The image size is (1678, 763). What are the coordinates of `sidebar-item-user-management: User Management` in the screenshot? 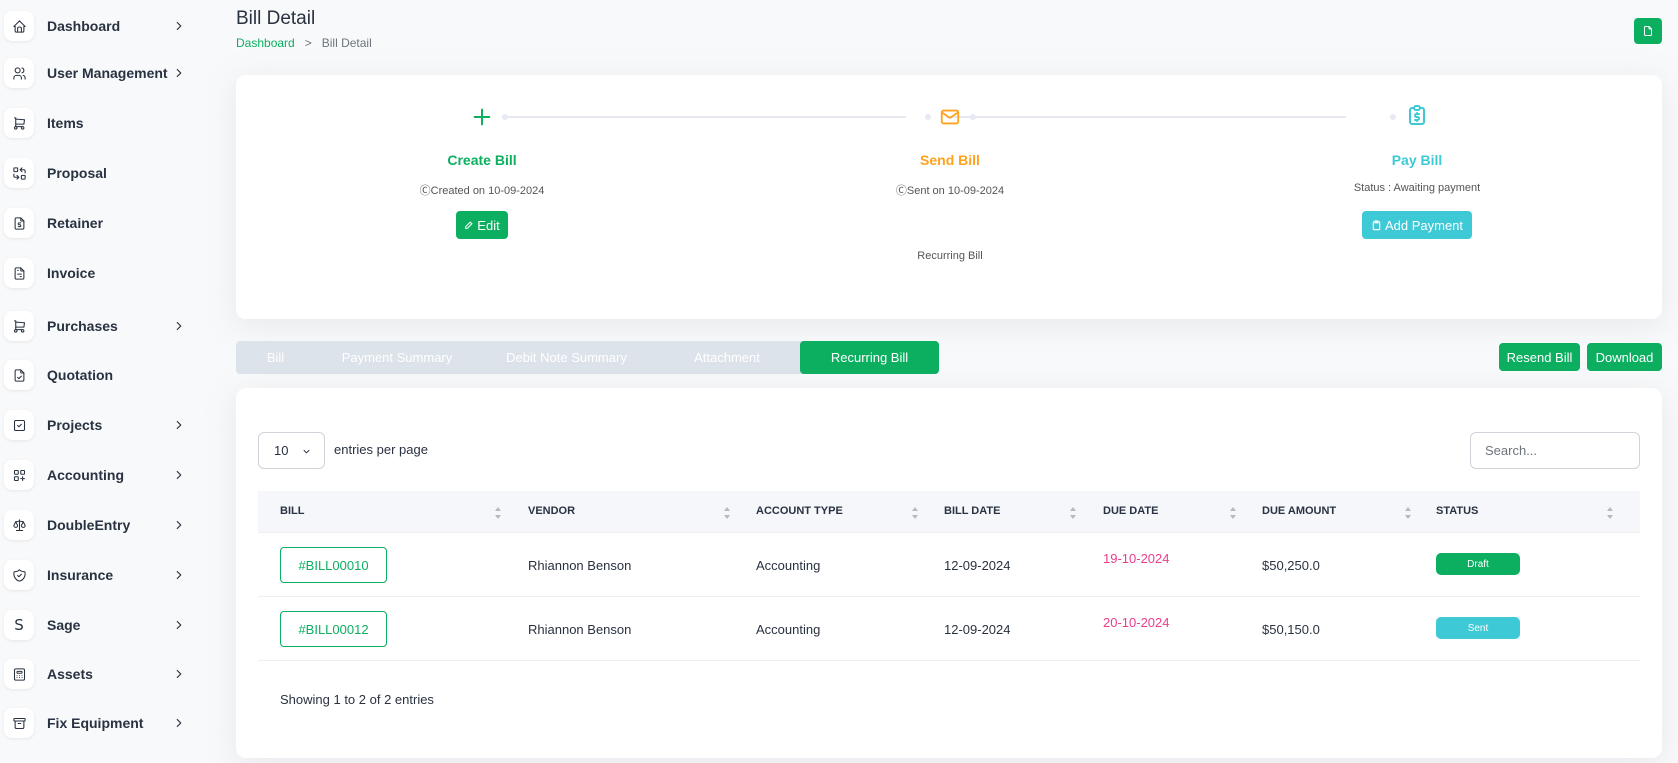 It's located at (100, 73).